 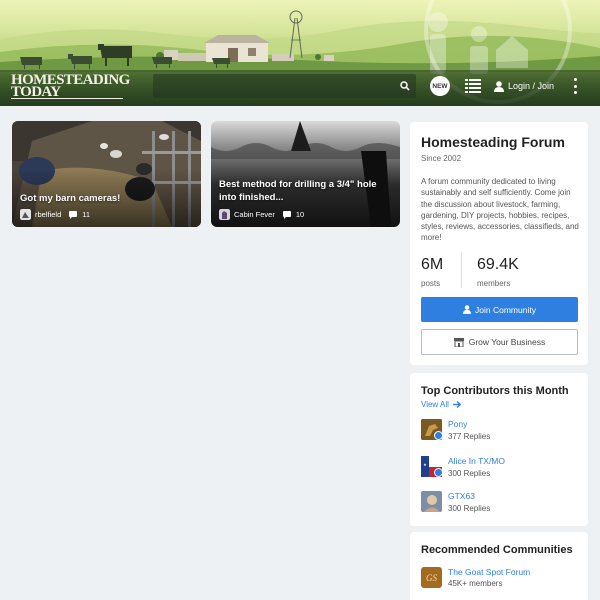 What do you see at coordinates (469, 436) in the screenshot?
I see `contributor-replies: 377 Replies` at bounding box center [469, 436].